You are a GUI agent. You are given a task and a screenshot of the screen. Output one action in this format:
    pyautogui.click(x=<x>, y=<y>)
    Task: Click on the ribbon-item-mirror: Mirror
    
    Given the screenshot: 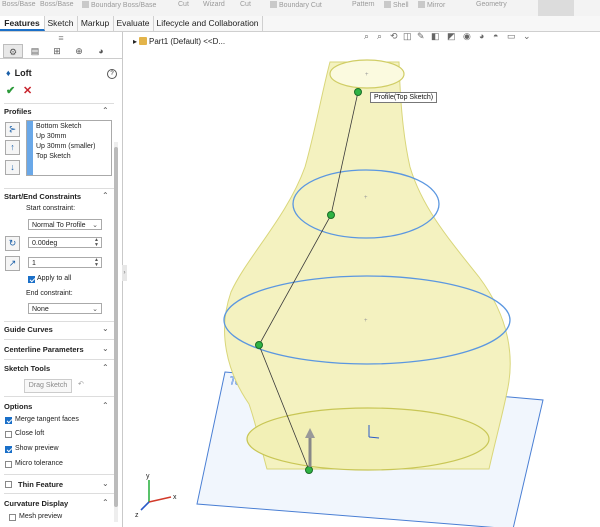 What is the action you would take?
    pyautogui.click(x=431, y=5)
    